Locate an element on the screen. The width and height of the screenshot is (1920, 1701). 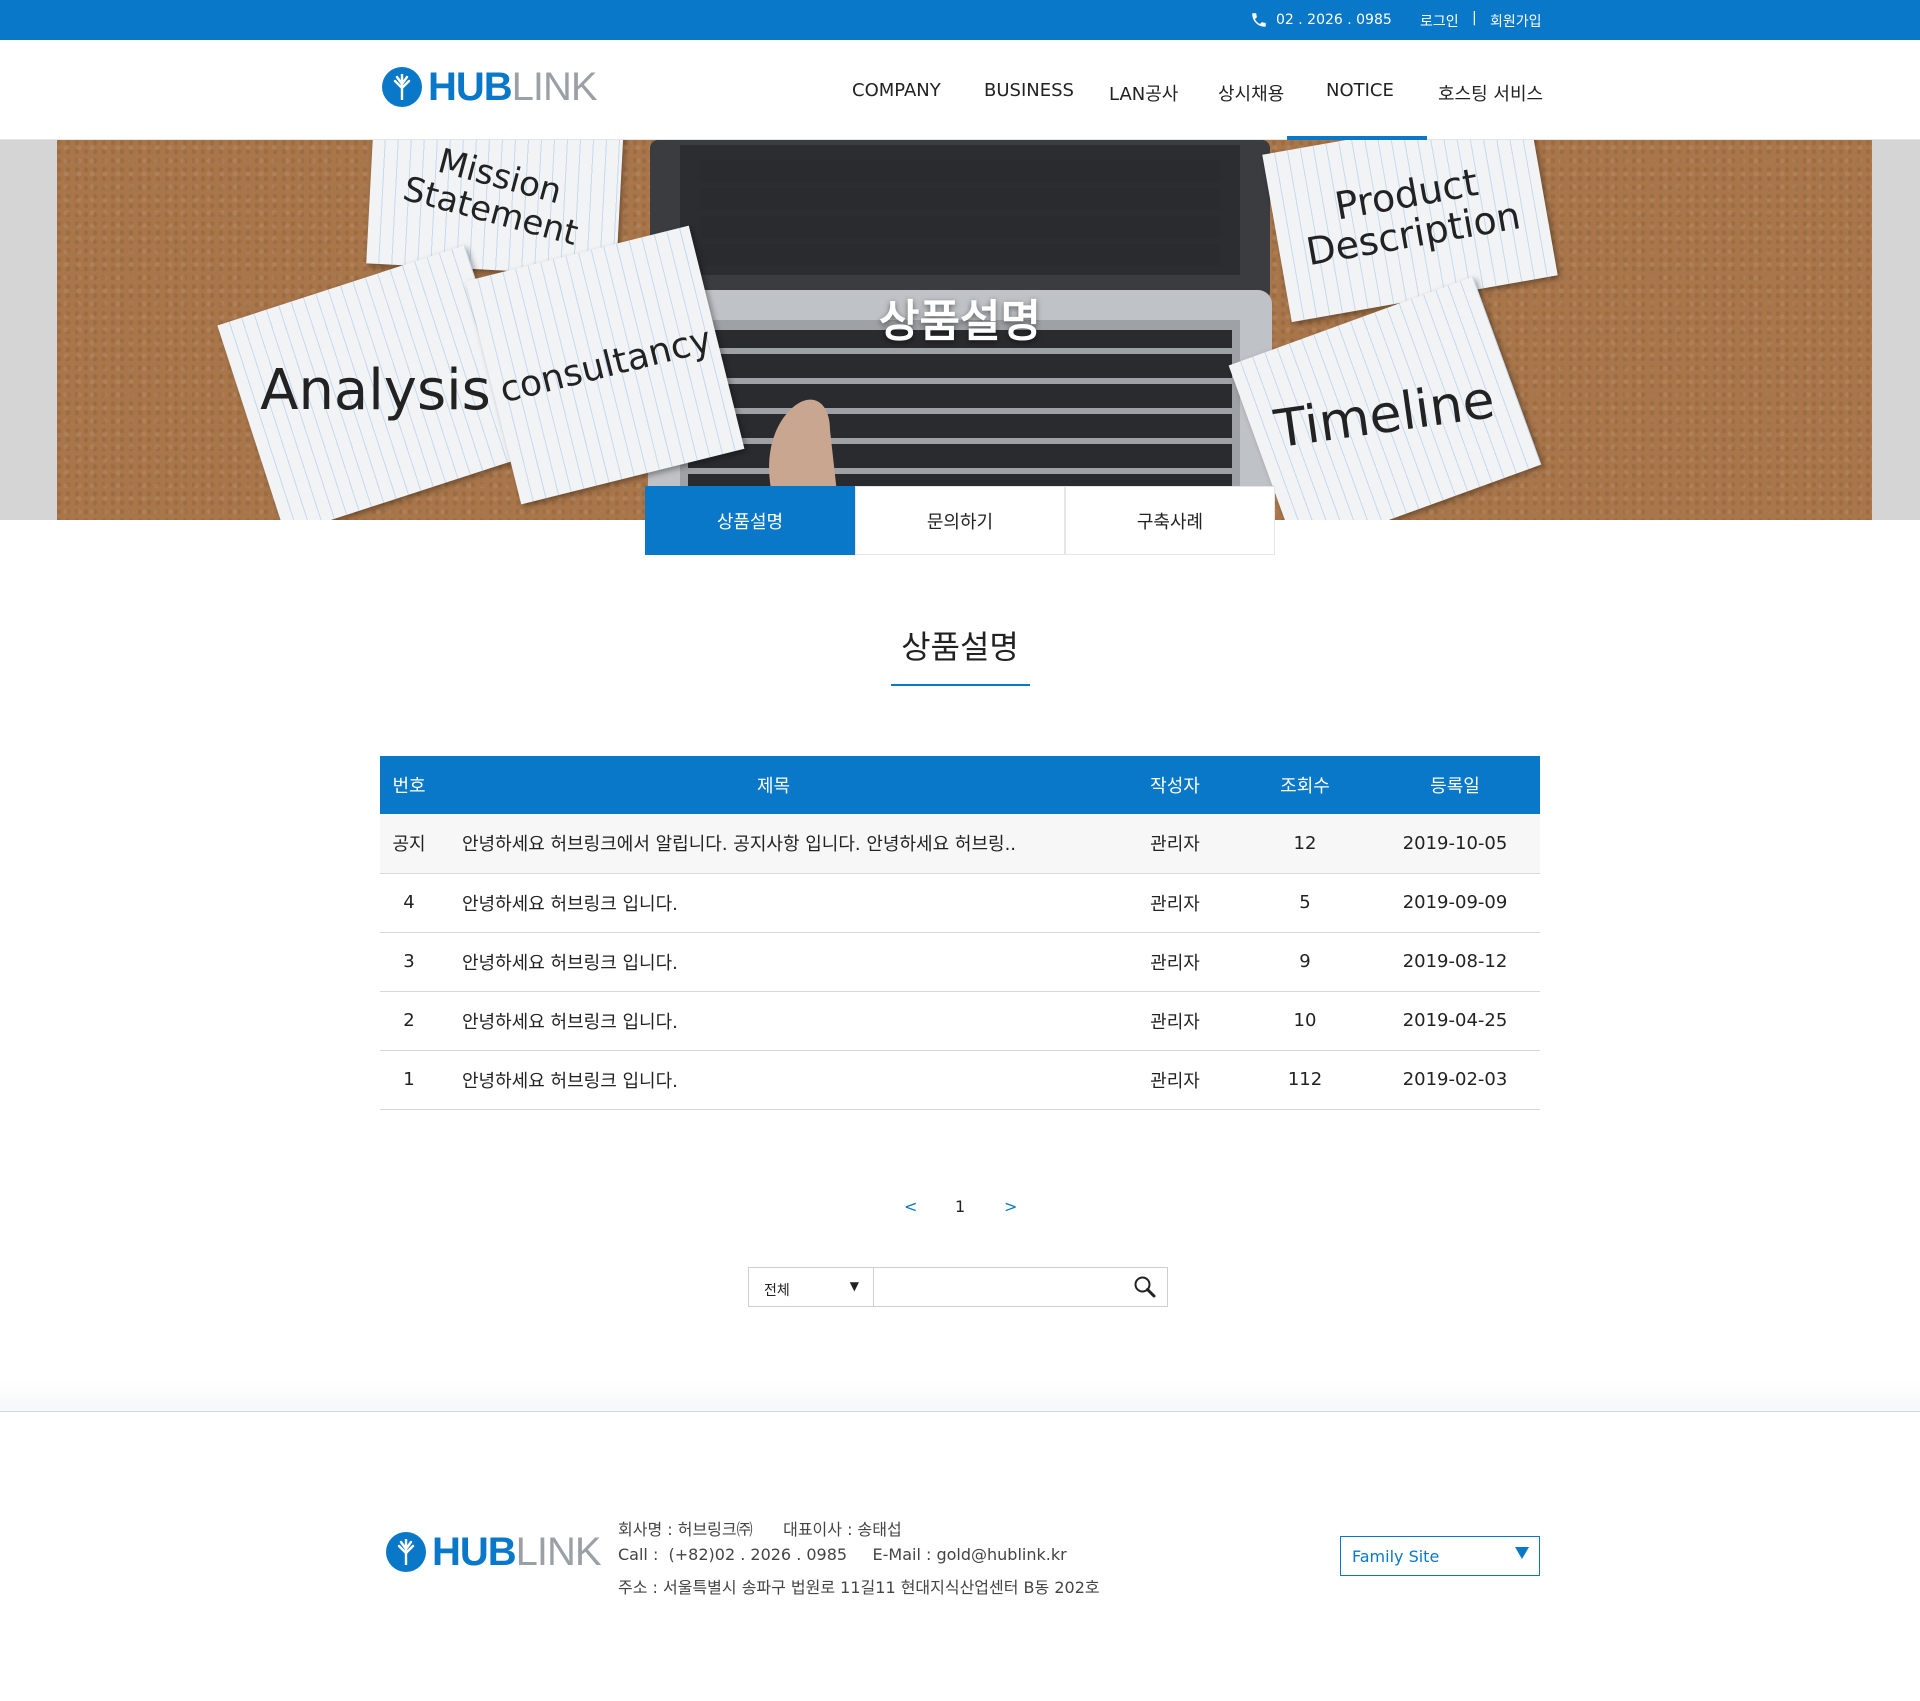
table-header-row: 번호 제목 작성자 조회수 등록일 is located at coordinates (960, 785).